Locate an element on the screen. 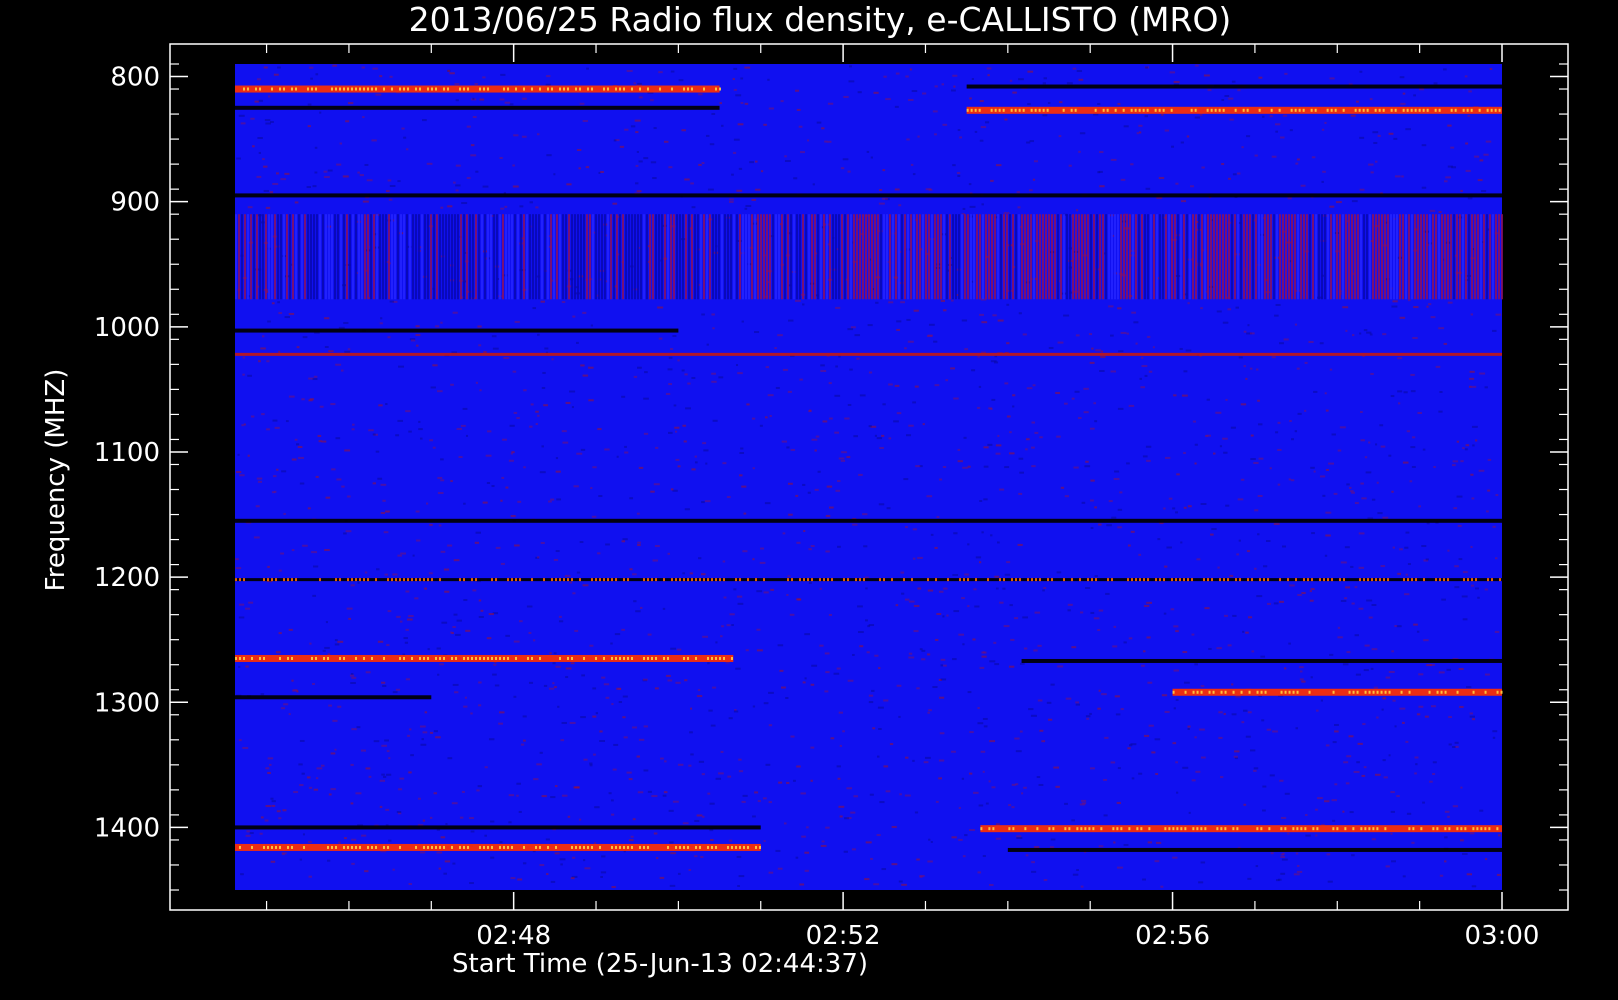  y-tick-label: 1400 is located at coordinates (127, 828).